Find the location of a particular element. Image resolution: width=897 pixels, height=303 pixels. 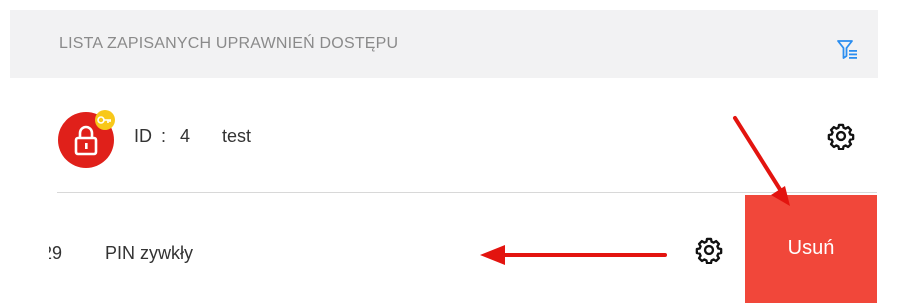

delete-button-label: Usuń is located at coordinates (811, 247).